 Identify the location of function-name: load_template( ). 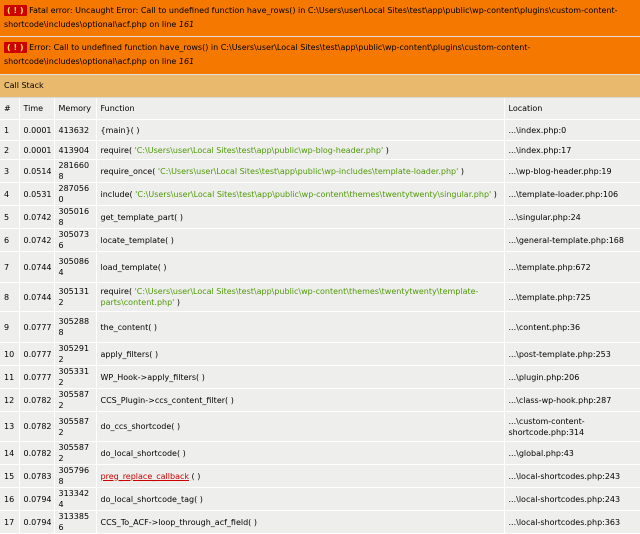
(133, 267).